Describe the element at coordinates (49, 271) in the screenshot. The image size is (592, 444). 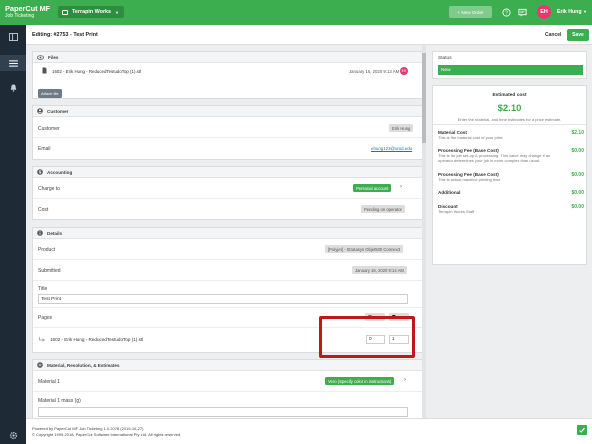
I see `submitted-label: Submitted` at that location.